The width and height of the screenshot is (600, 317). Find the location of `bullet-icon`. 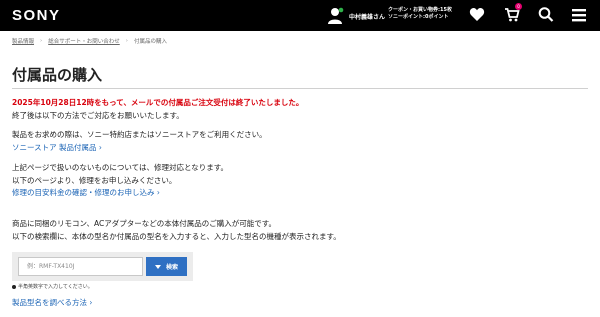

bullet-icon is located at coordinates (14, 286).